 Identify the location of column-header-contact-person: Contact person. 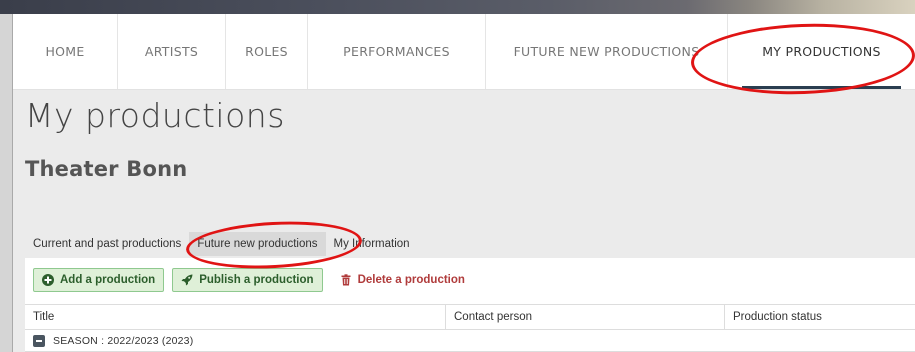
(585, 317).